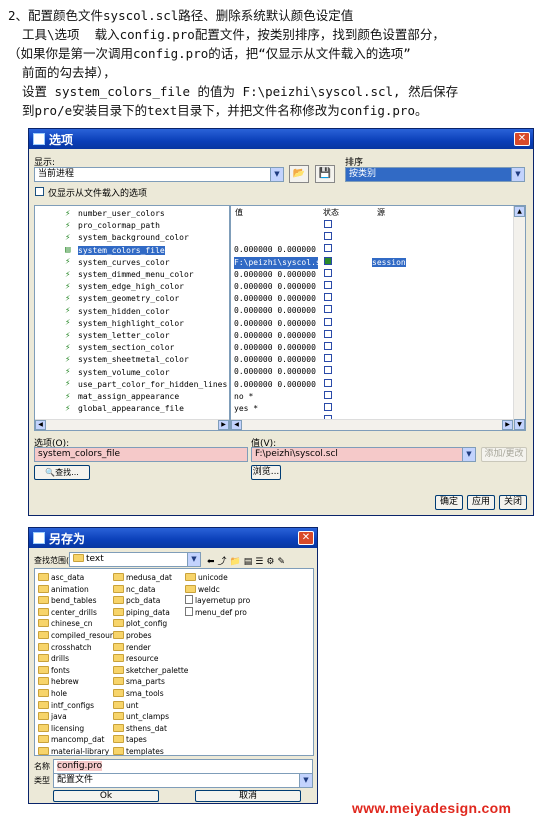 The image size is (538, 822). Describe the element at coordinates (80, 635) in the screenshot. I see `file-item: compiled_resource` at that location.